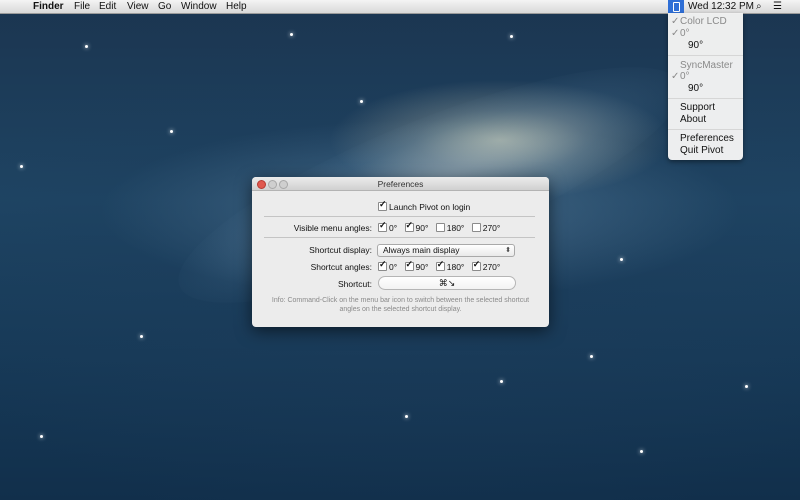 This screenshot has height=500, width=800. I want to click on shortcut-angles-group: 0° 90° 180° 270°, so click(439, 265).